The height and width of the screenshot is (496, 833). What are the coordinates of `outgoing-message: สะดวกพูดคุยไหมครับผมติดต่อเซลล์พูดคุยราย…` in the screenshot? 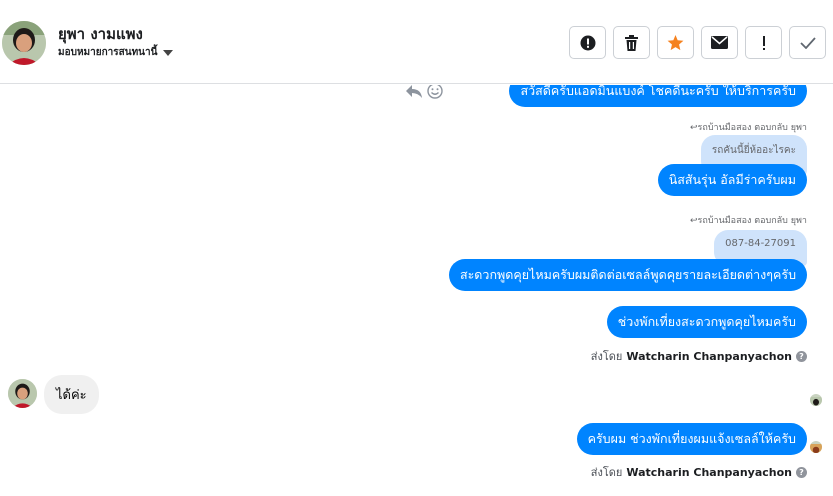 It's located at (627, 275).